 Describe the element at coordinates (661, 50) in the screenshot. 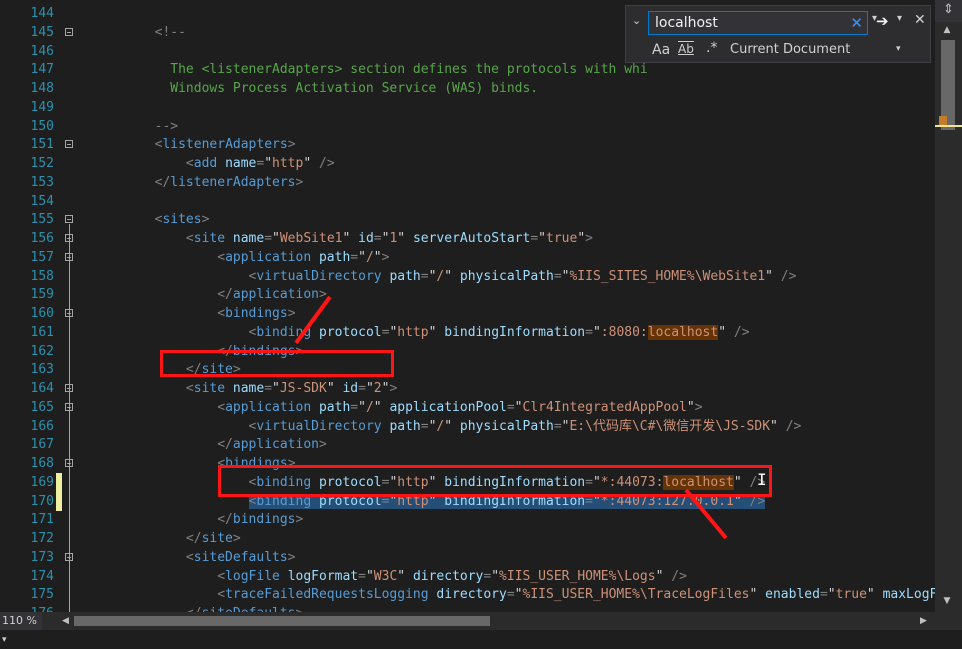

I see `match-case-toggle: Aa` at that location.